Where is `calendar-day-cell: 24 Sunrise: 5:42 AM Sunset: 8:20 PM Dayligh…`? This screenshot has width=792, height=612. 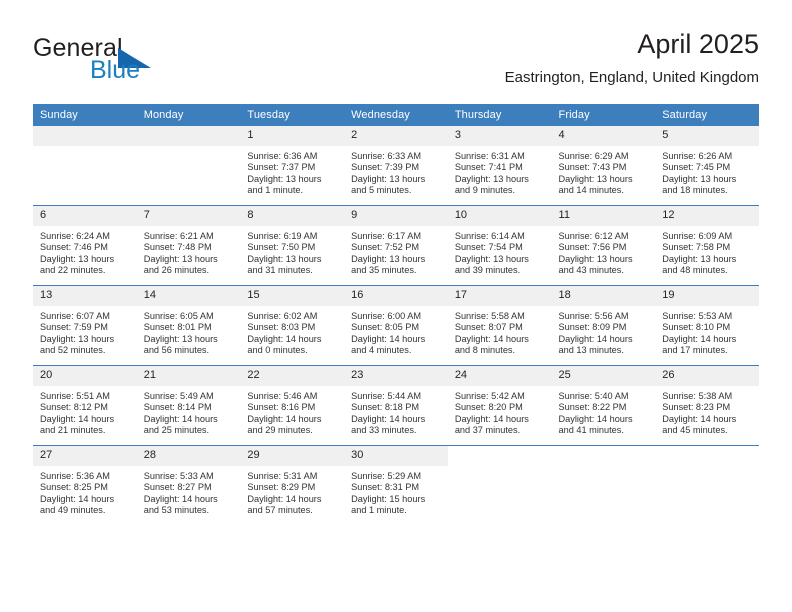
calendar-day-cell: 24 Sunrise: 5:42 AM Sunset: 8:20 PM Dayligh… is located at coordinates (499, 405).